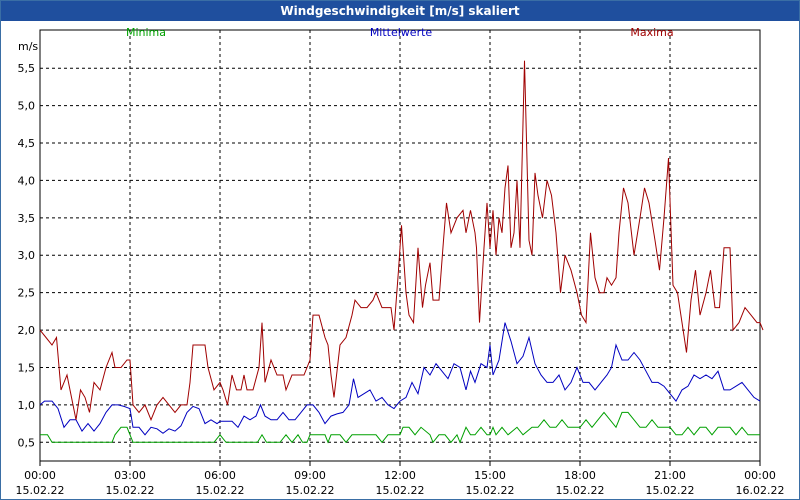 The image size is (800, 500). What do you see at coordinates (27, 143) in the screenshot?
I see `y-tick-label: 4,5` at bounding box center [27, 143].